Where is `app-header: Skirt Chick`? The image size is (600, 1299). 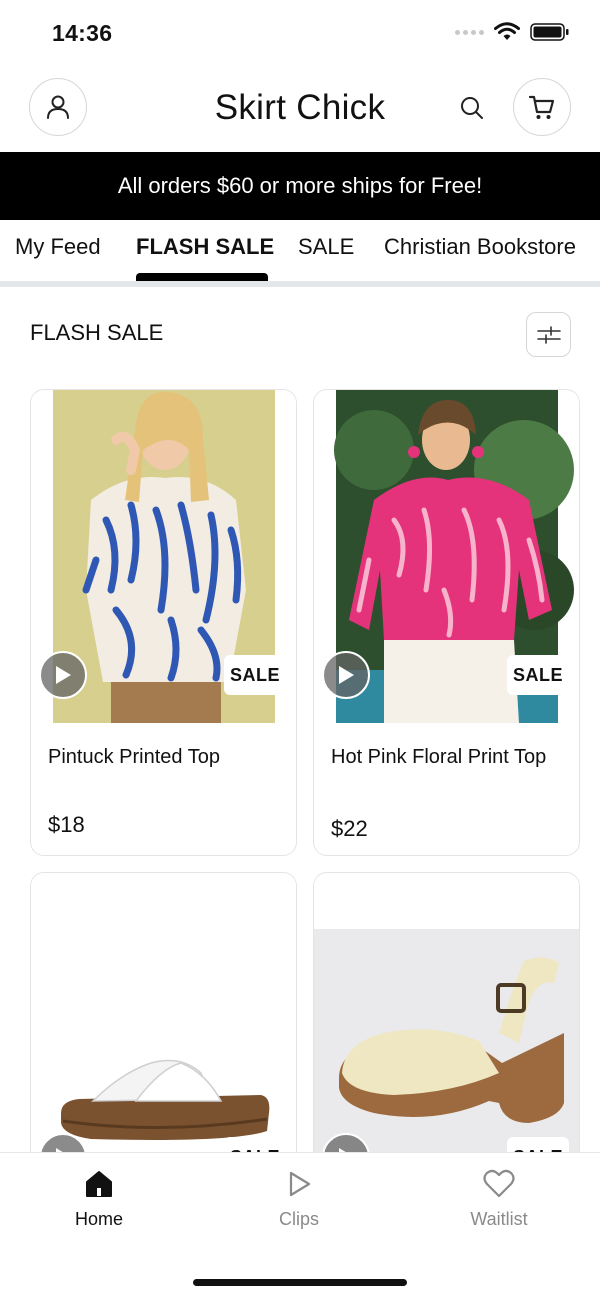
app-header: Skirt Chick is located at coordinates (300, 108).